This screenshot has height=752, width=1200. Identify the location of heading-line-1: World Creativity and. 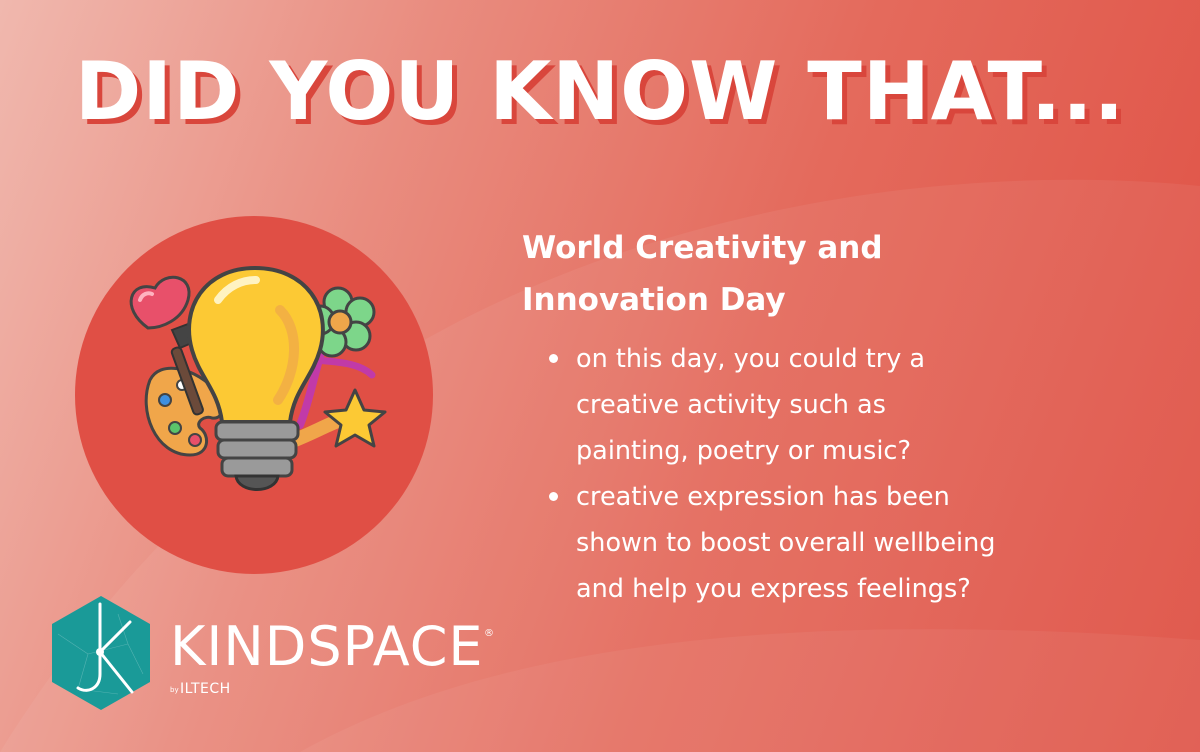
(702, 248).